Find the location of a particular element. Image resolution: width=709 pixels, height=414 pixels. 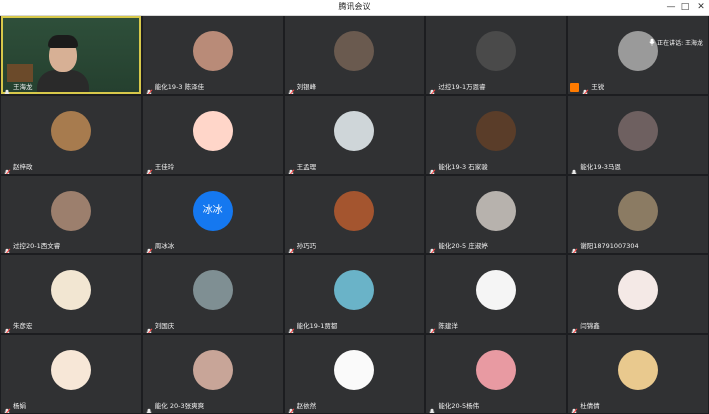

participant-name: 孙巧巧 is located at coordinates (306, 246).